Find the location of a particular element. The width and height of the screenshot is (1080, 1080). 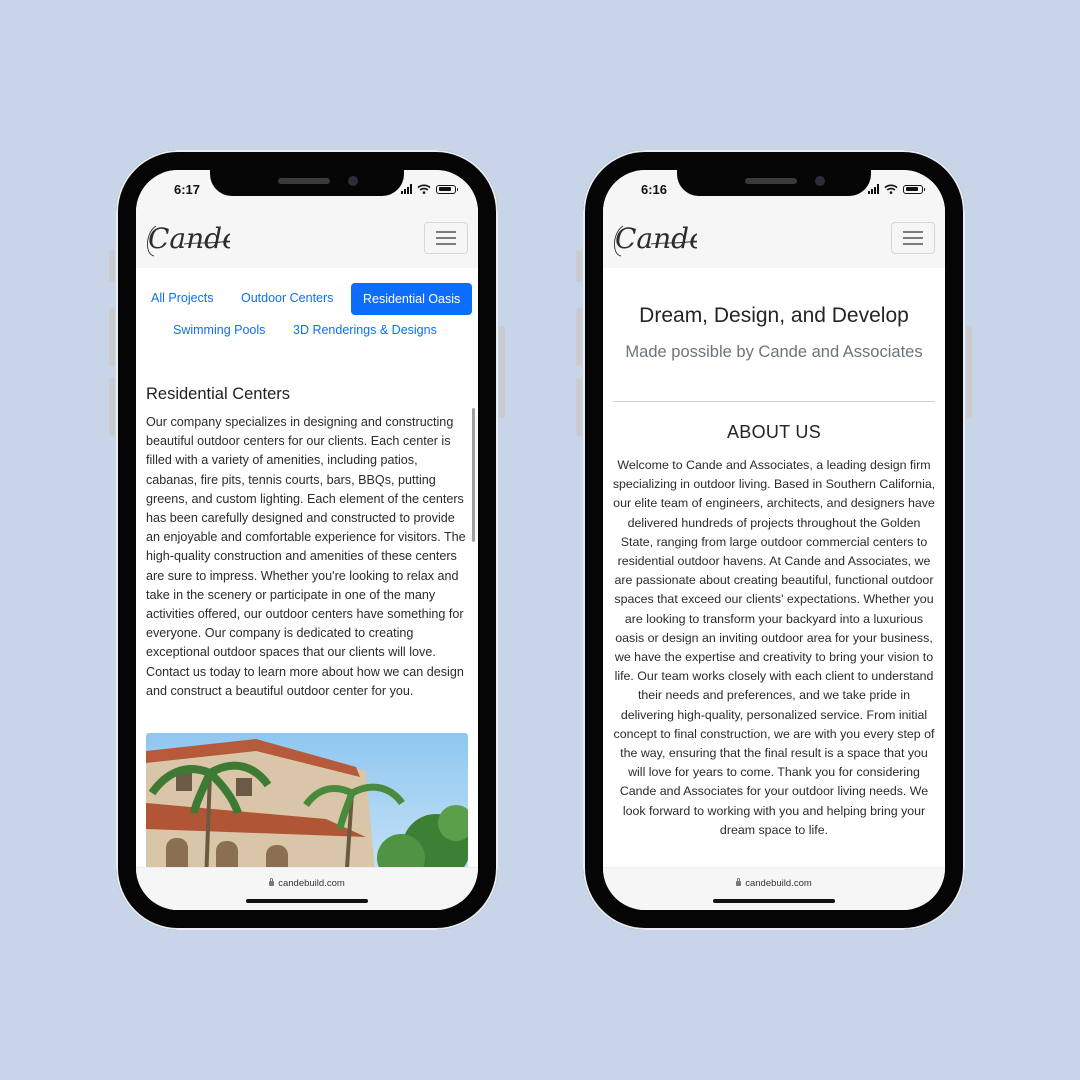

hero-title: Dream, Design, and Develop is located at coordinates (774, 315).